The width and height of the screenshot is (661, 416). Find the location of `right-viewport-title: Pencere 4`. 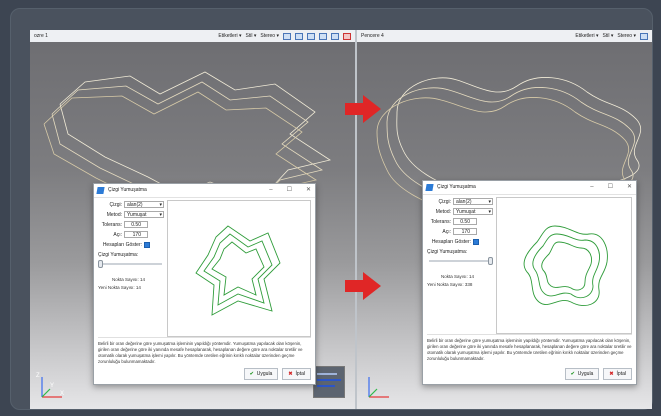

right-viewport-title: Pencere 4 is located at coordinates (372, 36).